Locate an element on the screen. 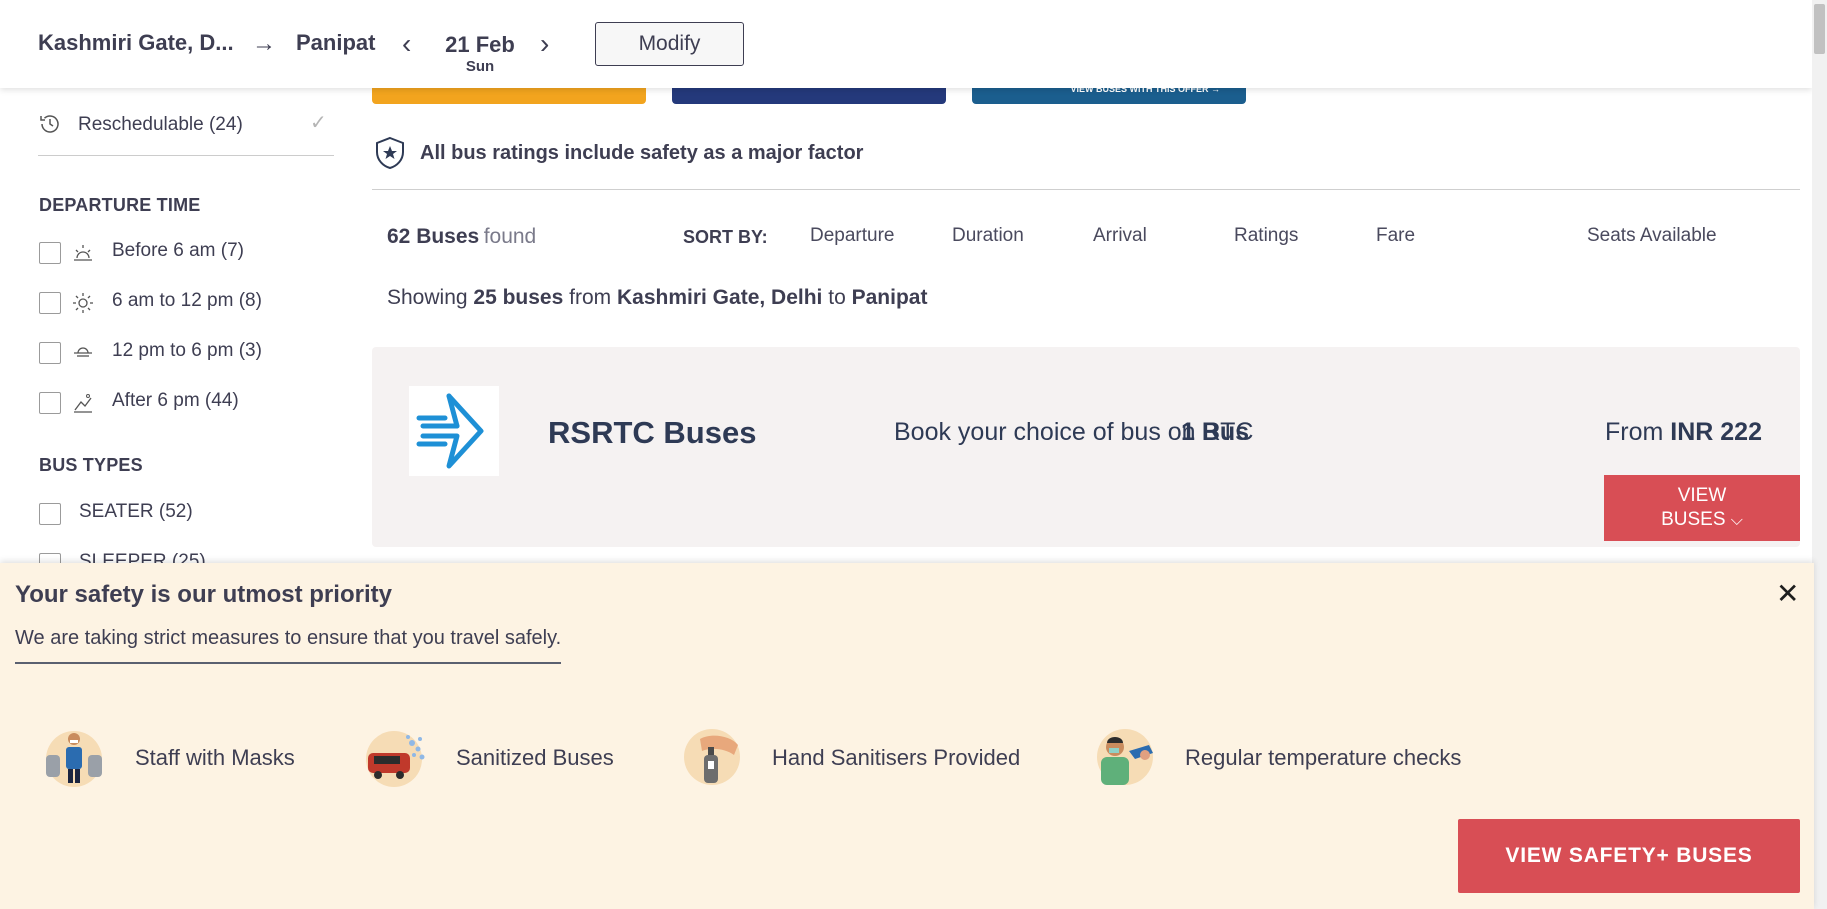 This screenshot has height=909, width=1827. filter-reschedulable-label: Reschedulable (24) is located at coordinates (160, 124).